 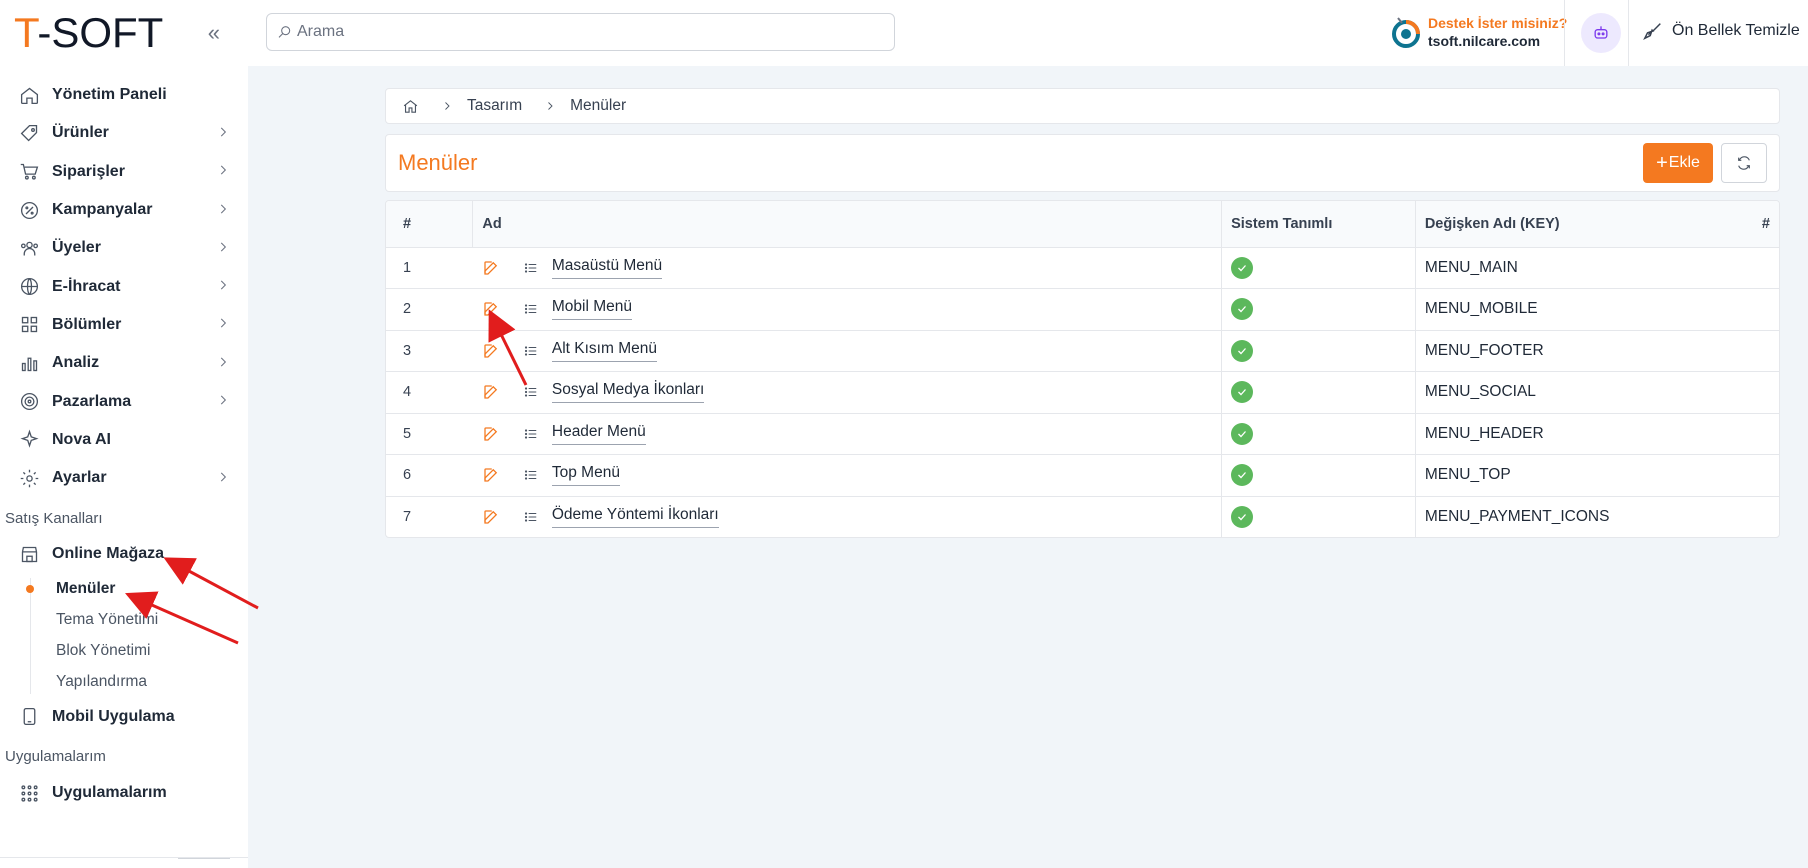 I want to click on add-button: + Ekle, so click(x=1678, y=163).